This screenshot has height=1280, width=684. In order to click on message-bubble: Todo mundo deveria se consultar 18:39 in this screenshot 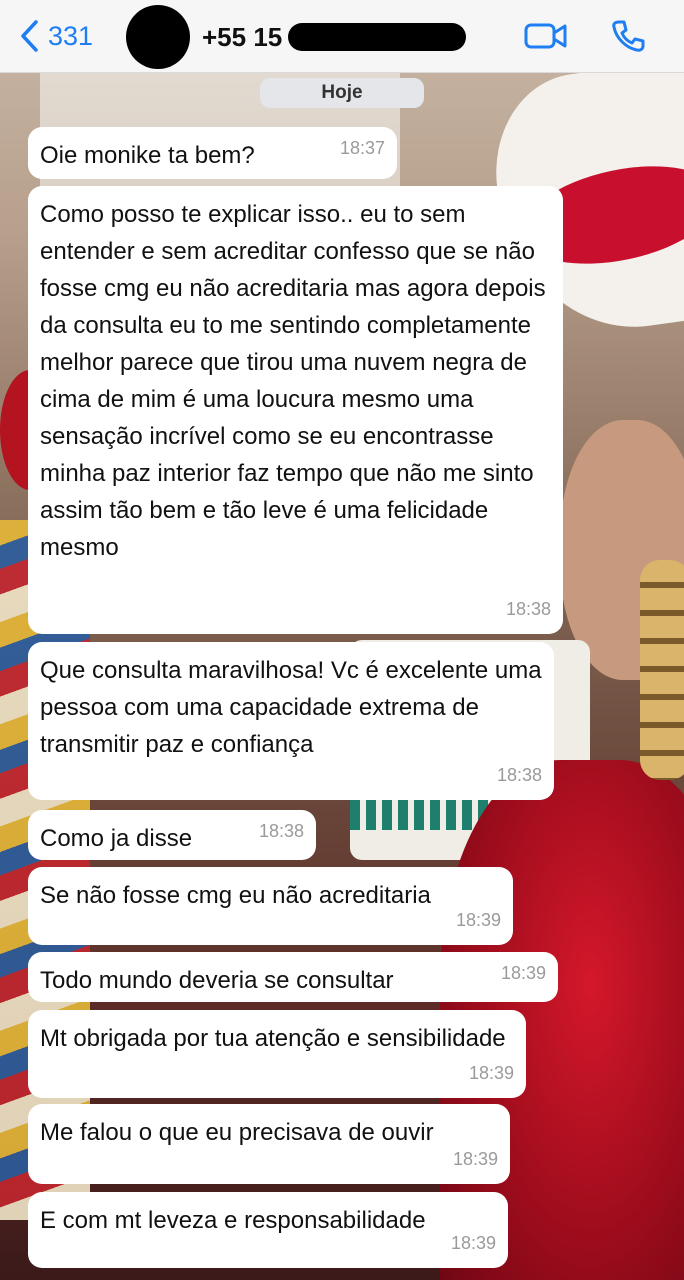, I will do `click(293, 977)`.